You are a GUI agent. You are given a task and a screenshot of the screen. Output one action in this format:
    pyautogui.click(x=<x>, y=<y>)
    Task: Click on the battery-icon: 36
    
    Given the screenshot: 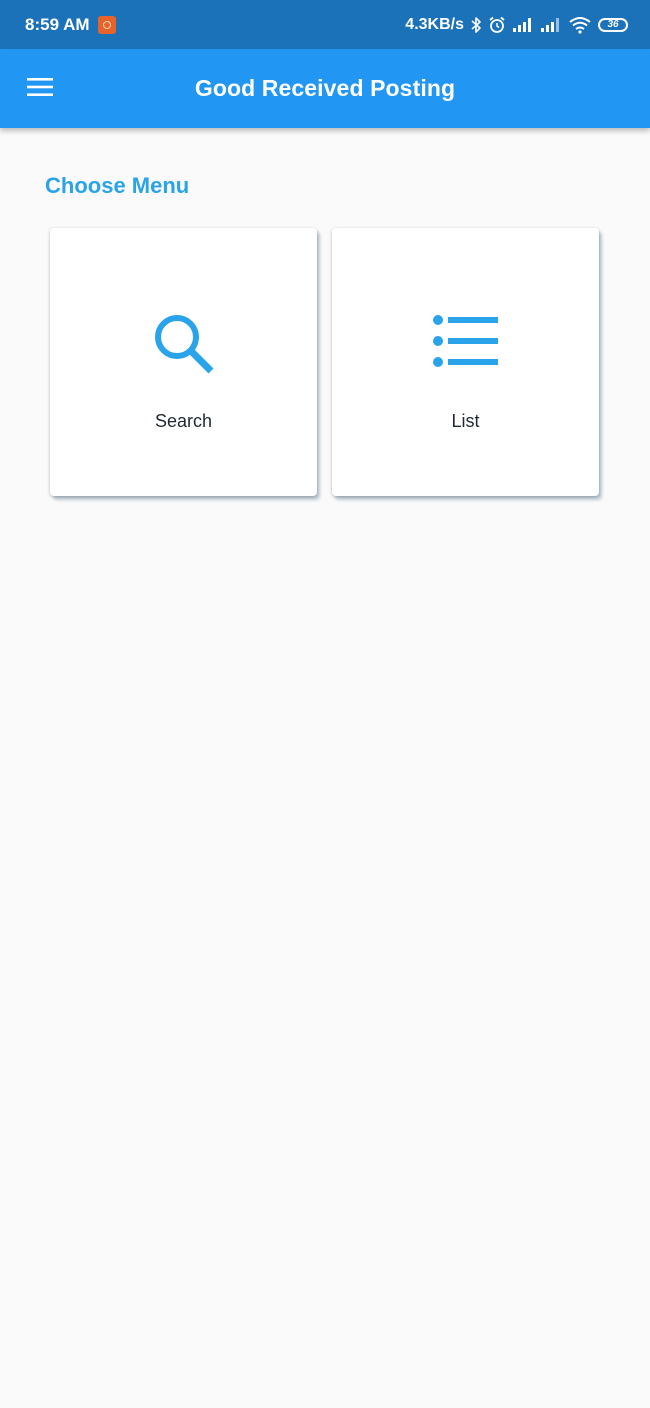 What is the action you would take?
    pyautogui.click(x=613, y=24)
    